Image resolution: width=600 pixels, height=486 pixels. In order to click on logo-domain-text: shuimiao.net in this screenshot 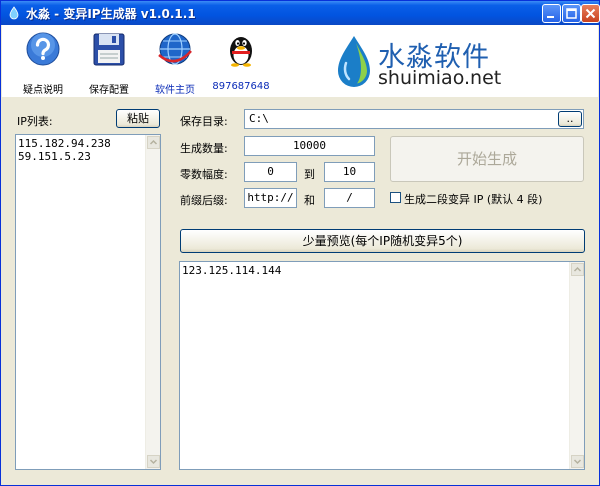, I will do `click(440, 78)`.